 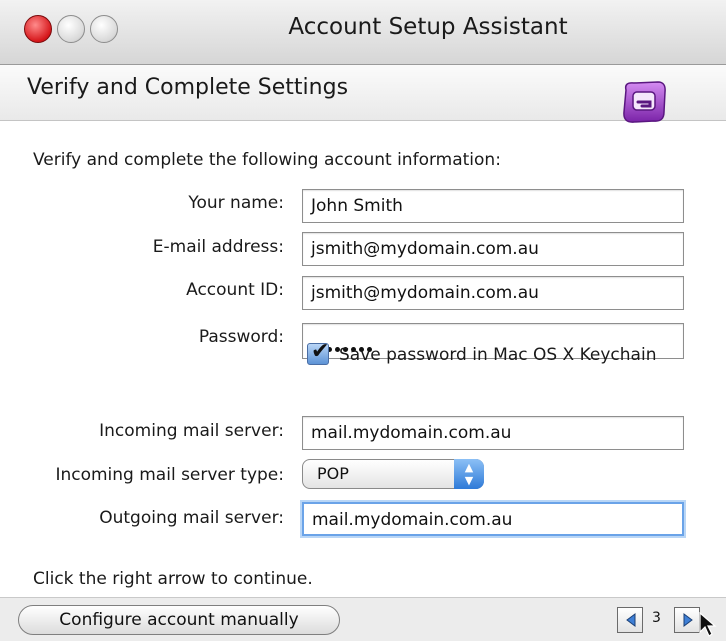 I want to click on title-bar: Account Setup Assistant, so click(x=363, y=32).